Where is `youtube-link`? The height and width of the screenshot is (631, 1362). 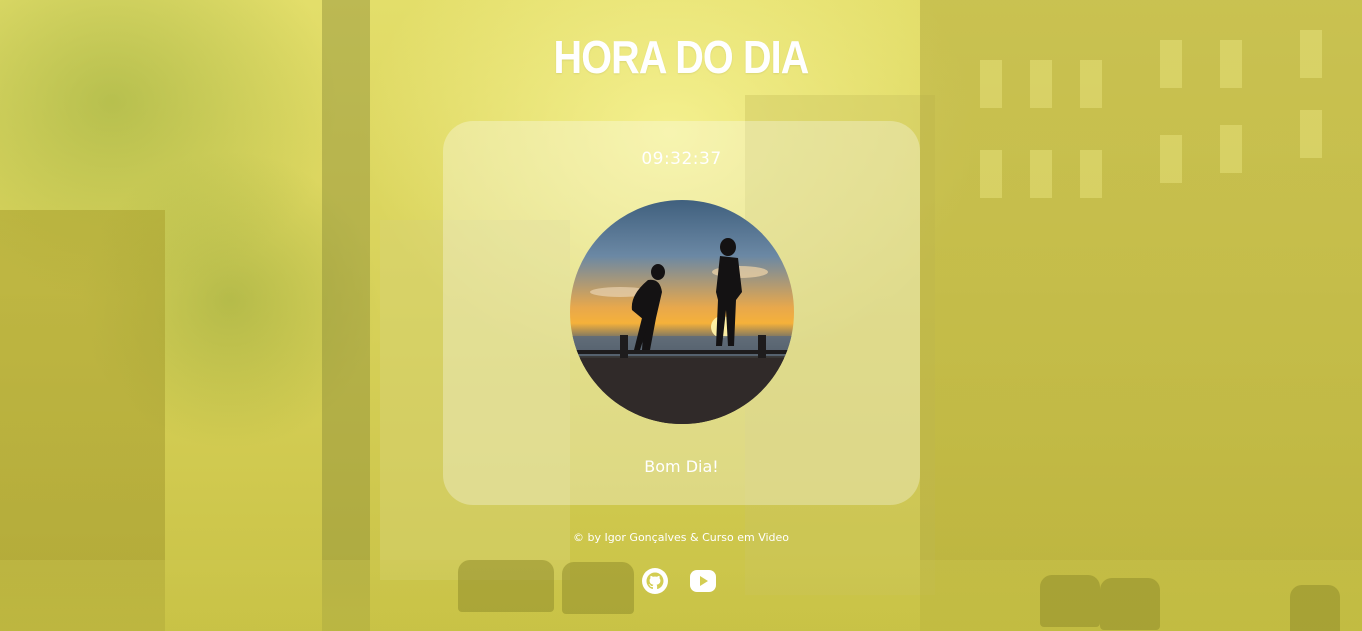 youtube-link is located at coordinates (703, 581).